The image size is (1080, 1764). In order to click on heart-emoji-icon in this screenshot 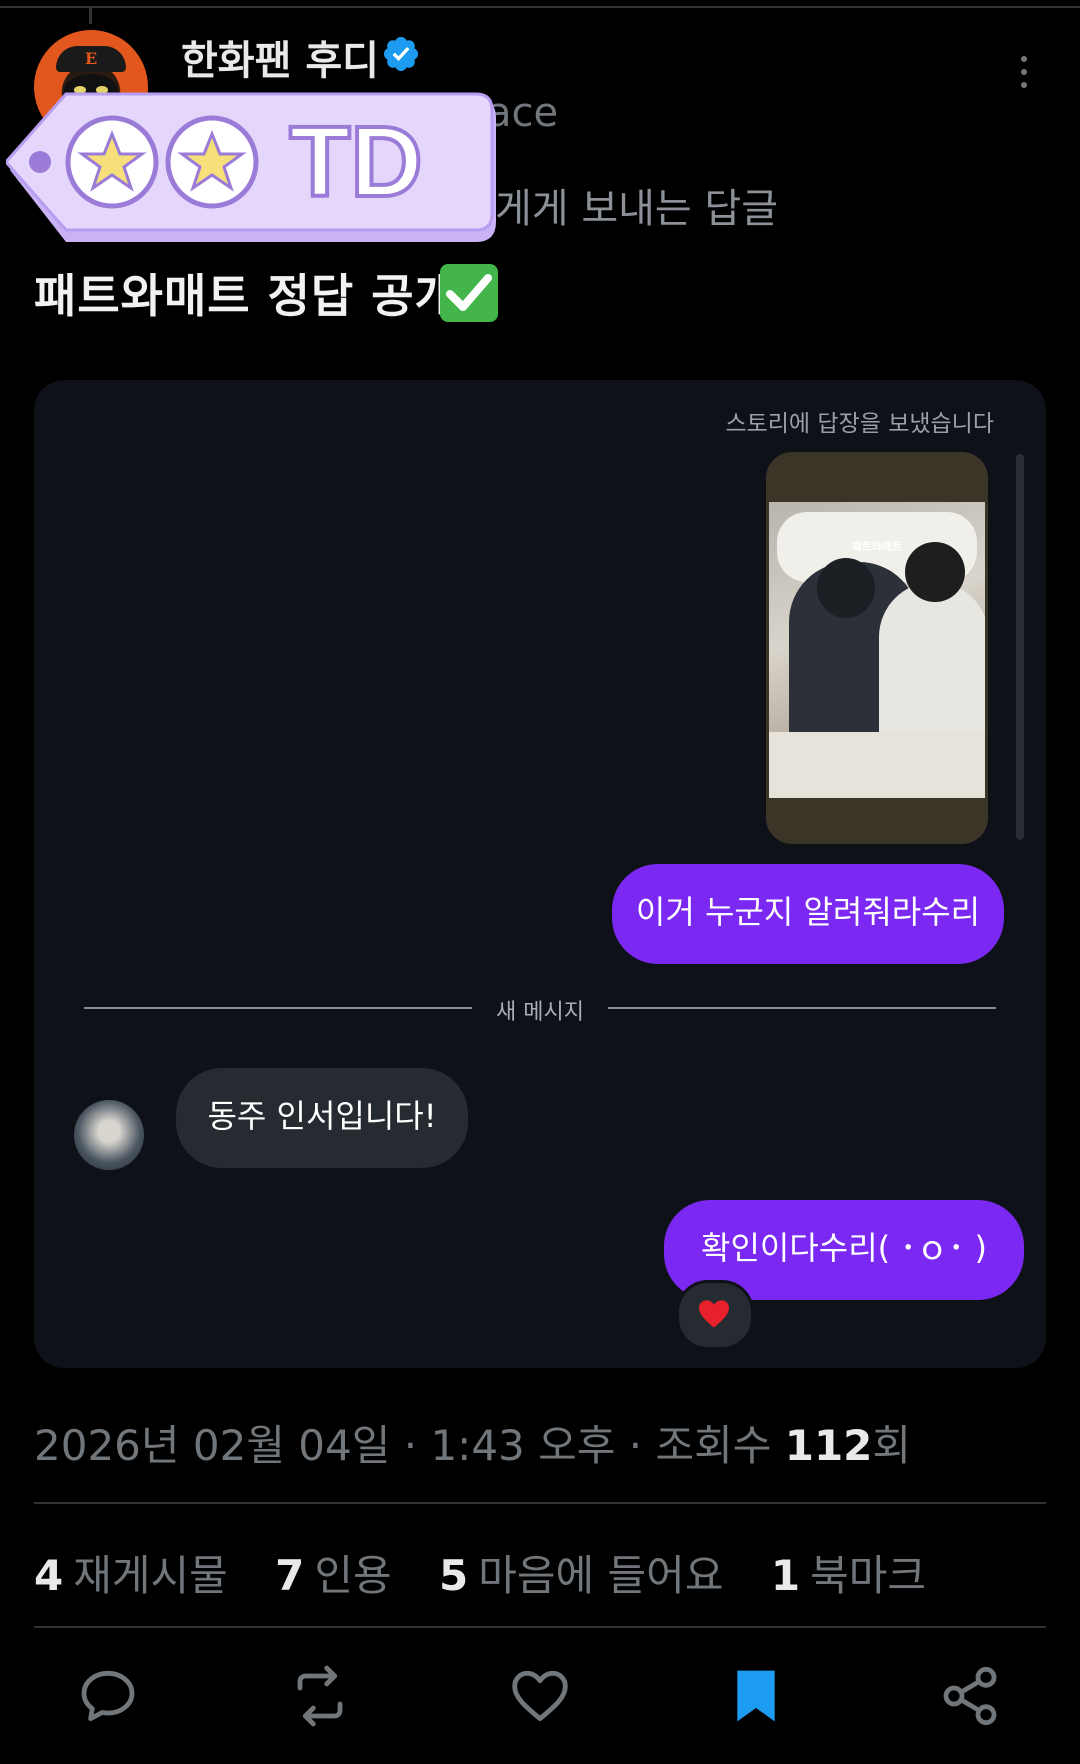, I will do `click(714, 1314)`.